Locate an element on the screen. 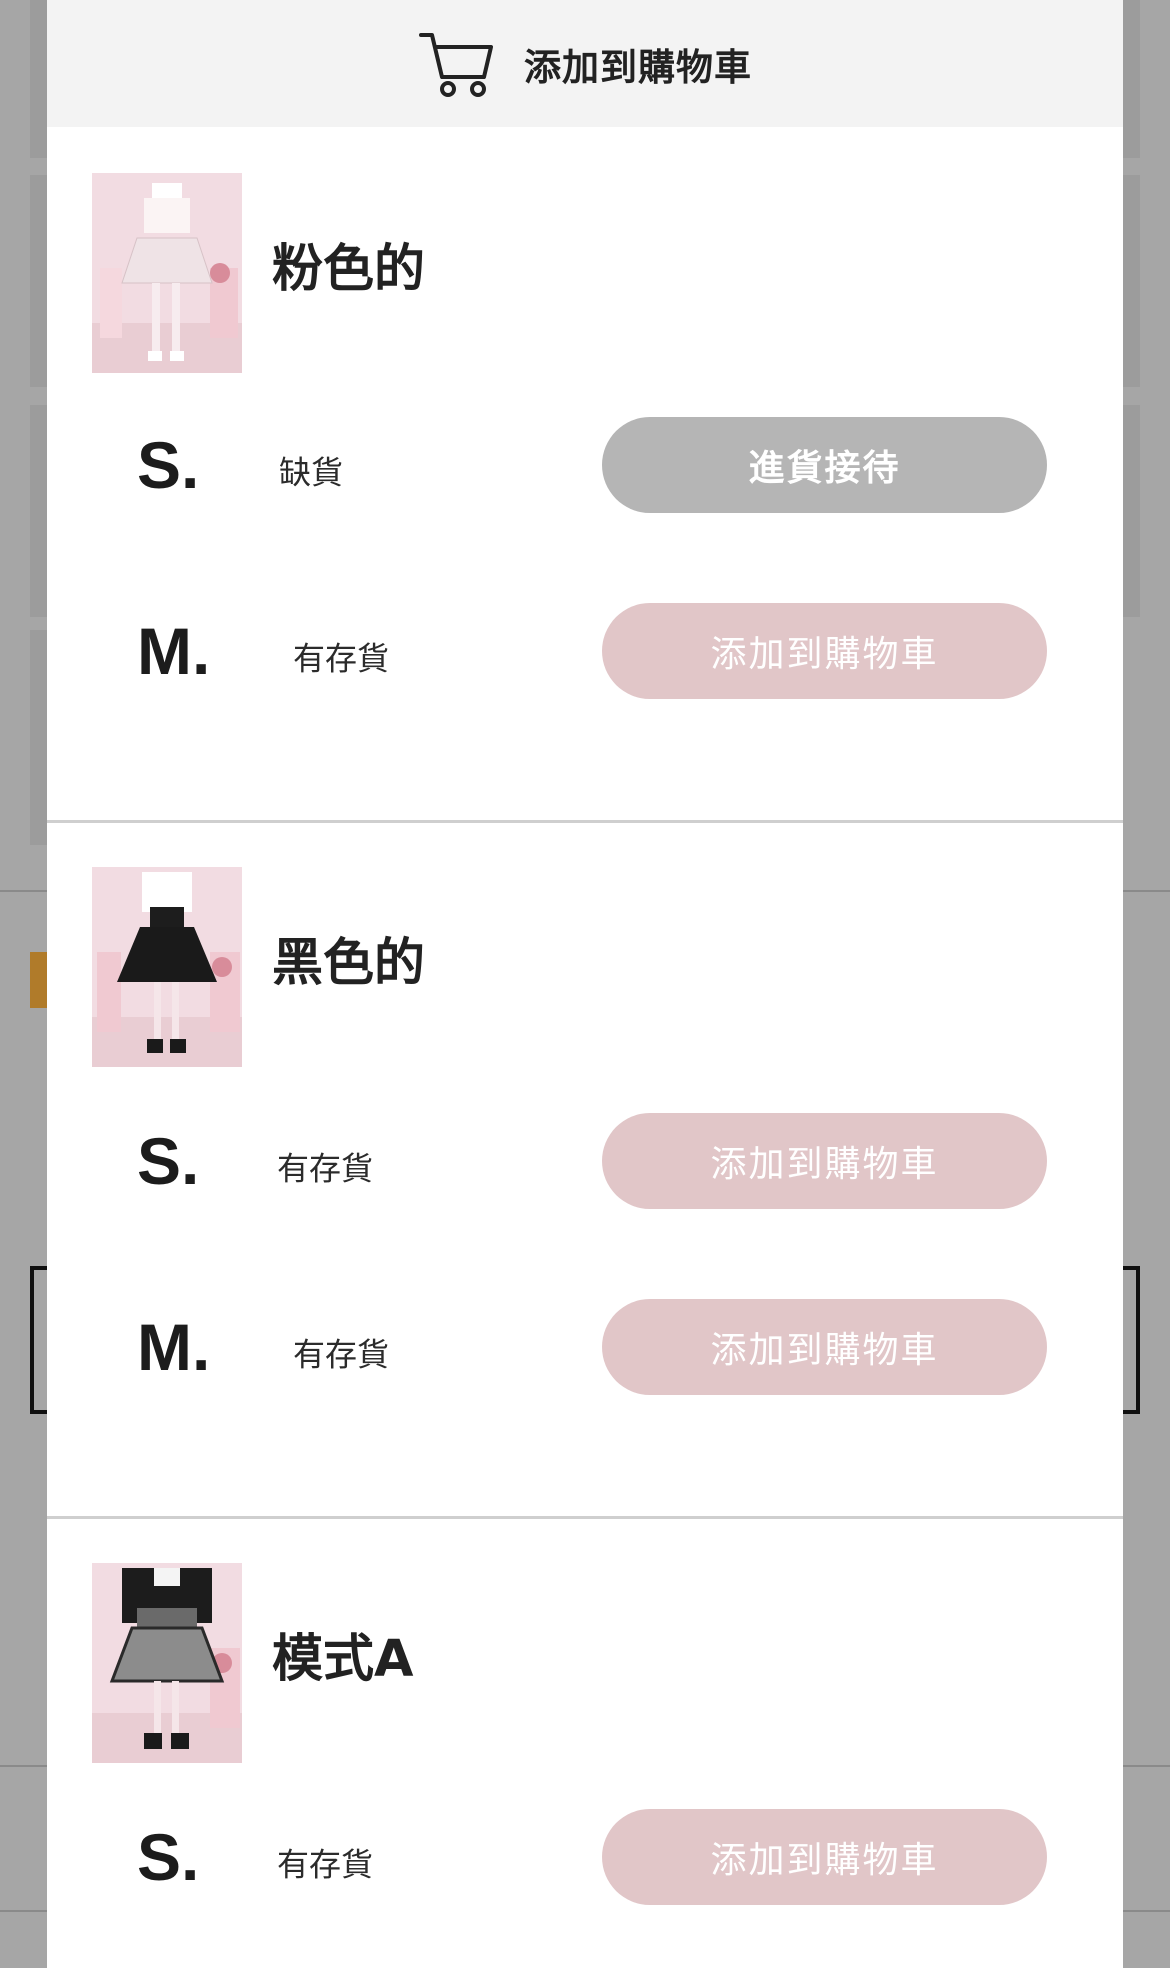 This screenshot has width=1170, height=1968. variant-color-name: 黑色的 is located at coordinates (349, 963).